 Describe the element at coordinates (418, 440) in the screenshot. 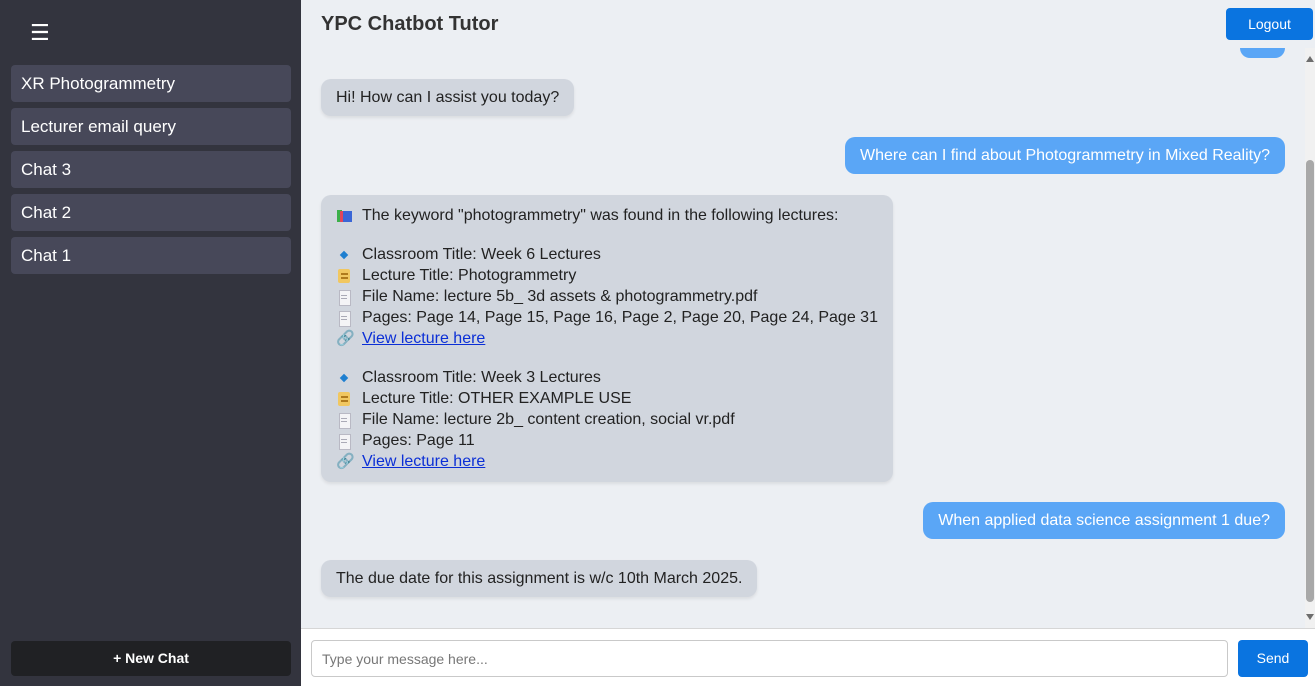

I see `pages: Pages: Page 11` at that location.